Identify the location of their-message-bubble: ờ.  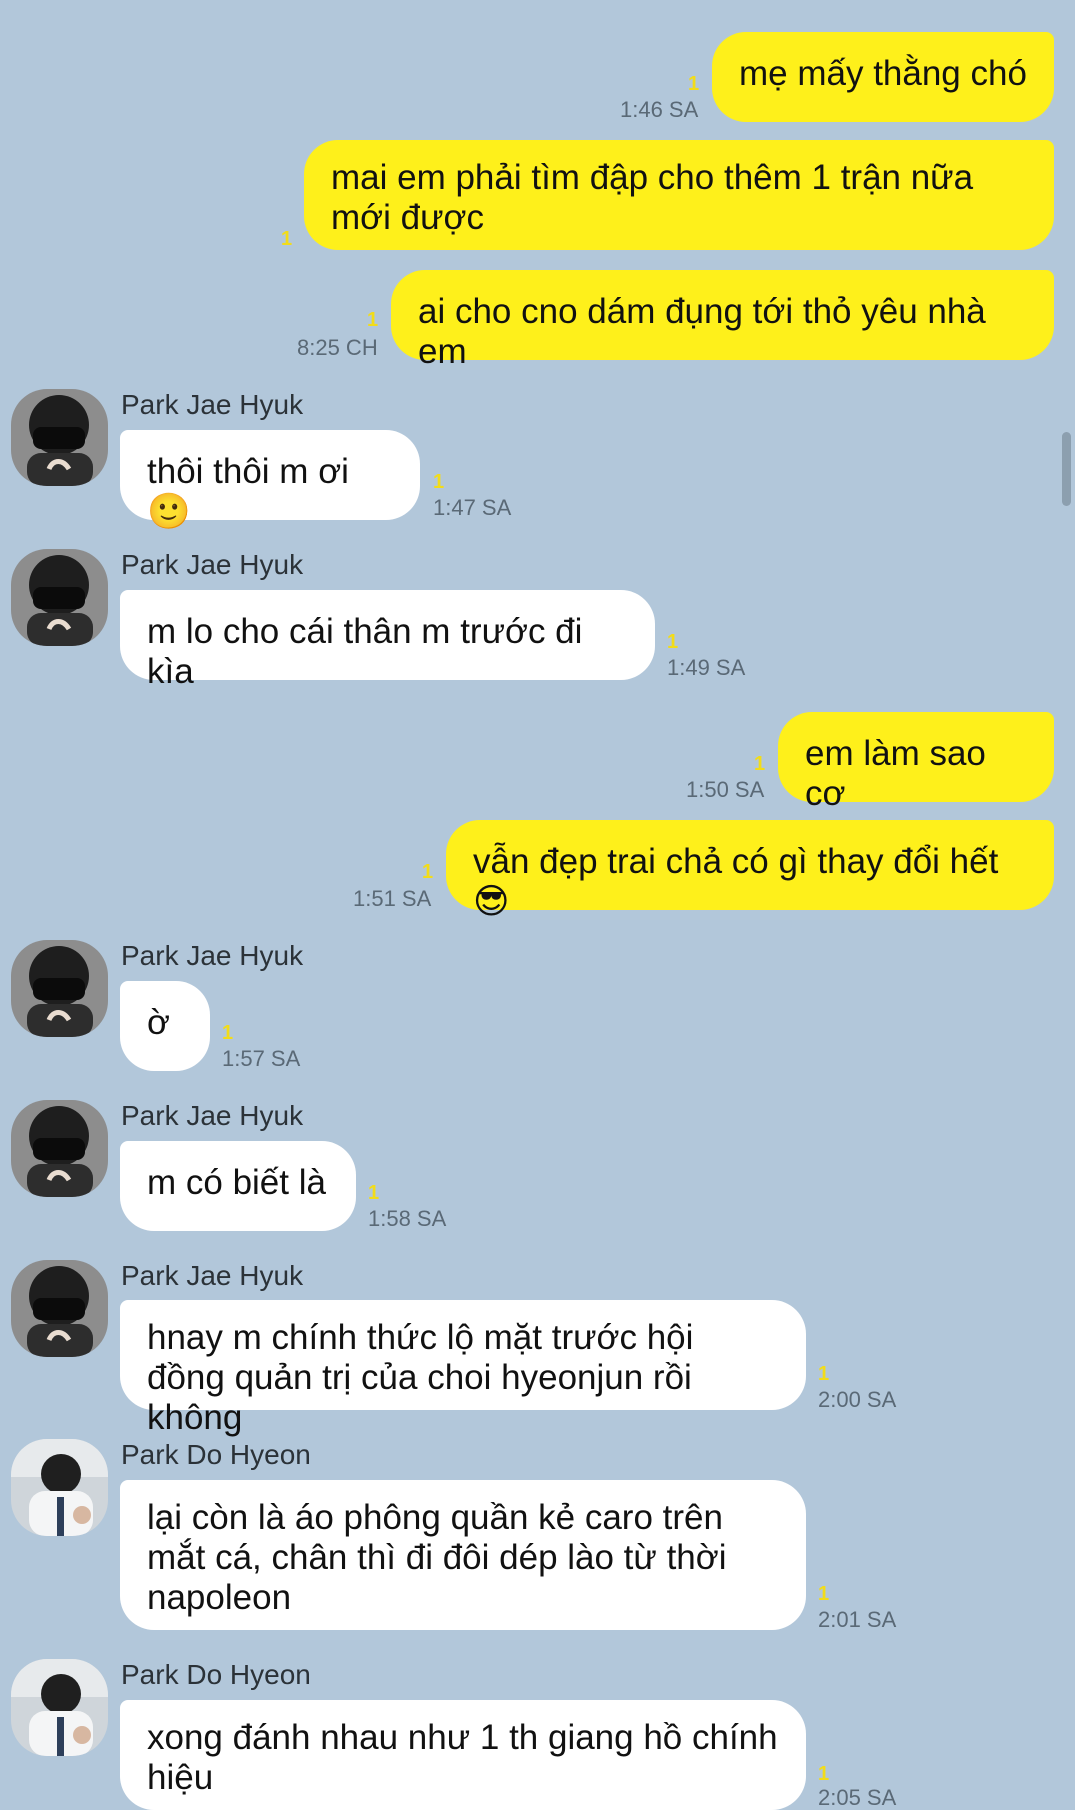
(165, 1026).